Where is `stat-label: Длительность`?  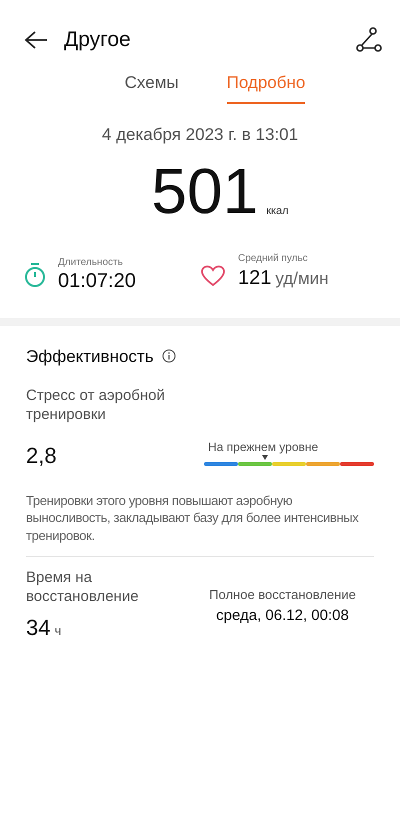
stat-label: Длительность is located at coordinates (91, 263).